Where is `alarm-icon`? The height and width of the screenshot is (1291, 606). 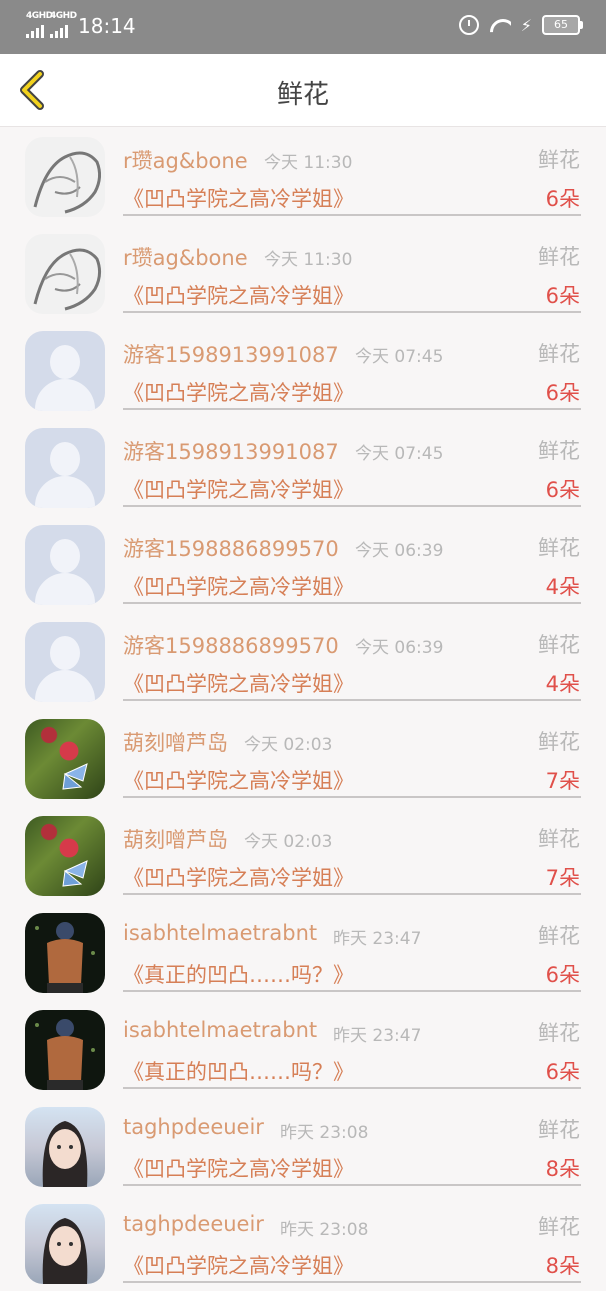 alarm-icon is located at coordinates (468, 25).